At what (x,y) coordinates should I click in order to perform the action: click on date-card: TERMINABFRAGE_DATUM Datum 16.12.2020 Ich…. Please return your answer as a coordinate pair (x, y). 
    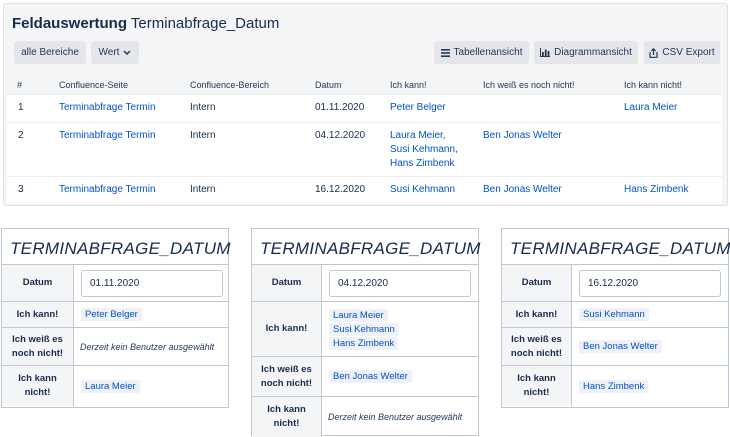
    Looking at the image, I should click on (615, 318).